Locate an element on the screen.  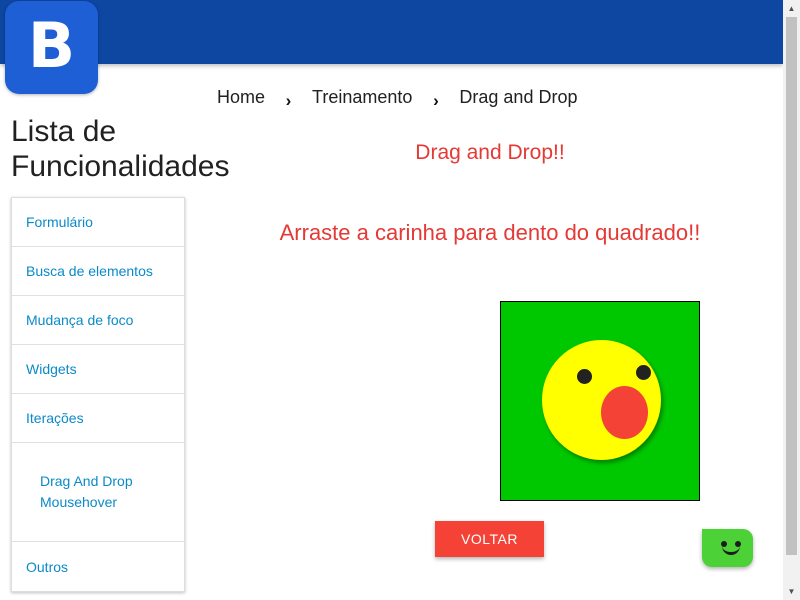
top-navbar is located at coordinates (391, 32).